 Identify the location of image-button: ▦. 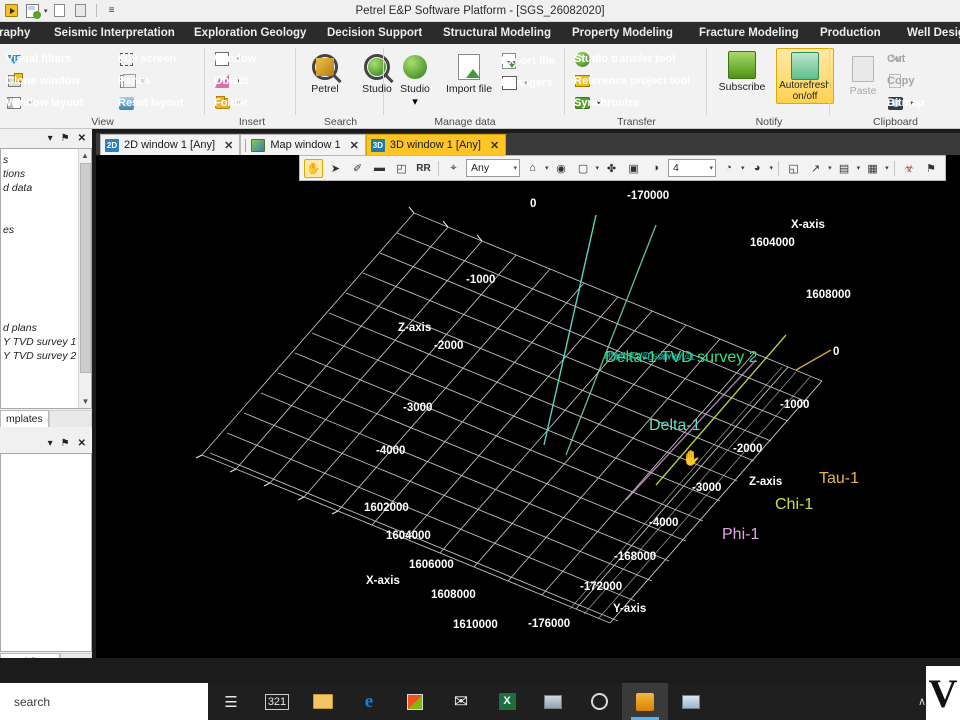
(872, 168).